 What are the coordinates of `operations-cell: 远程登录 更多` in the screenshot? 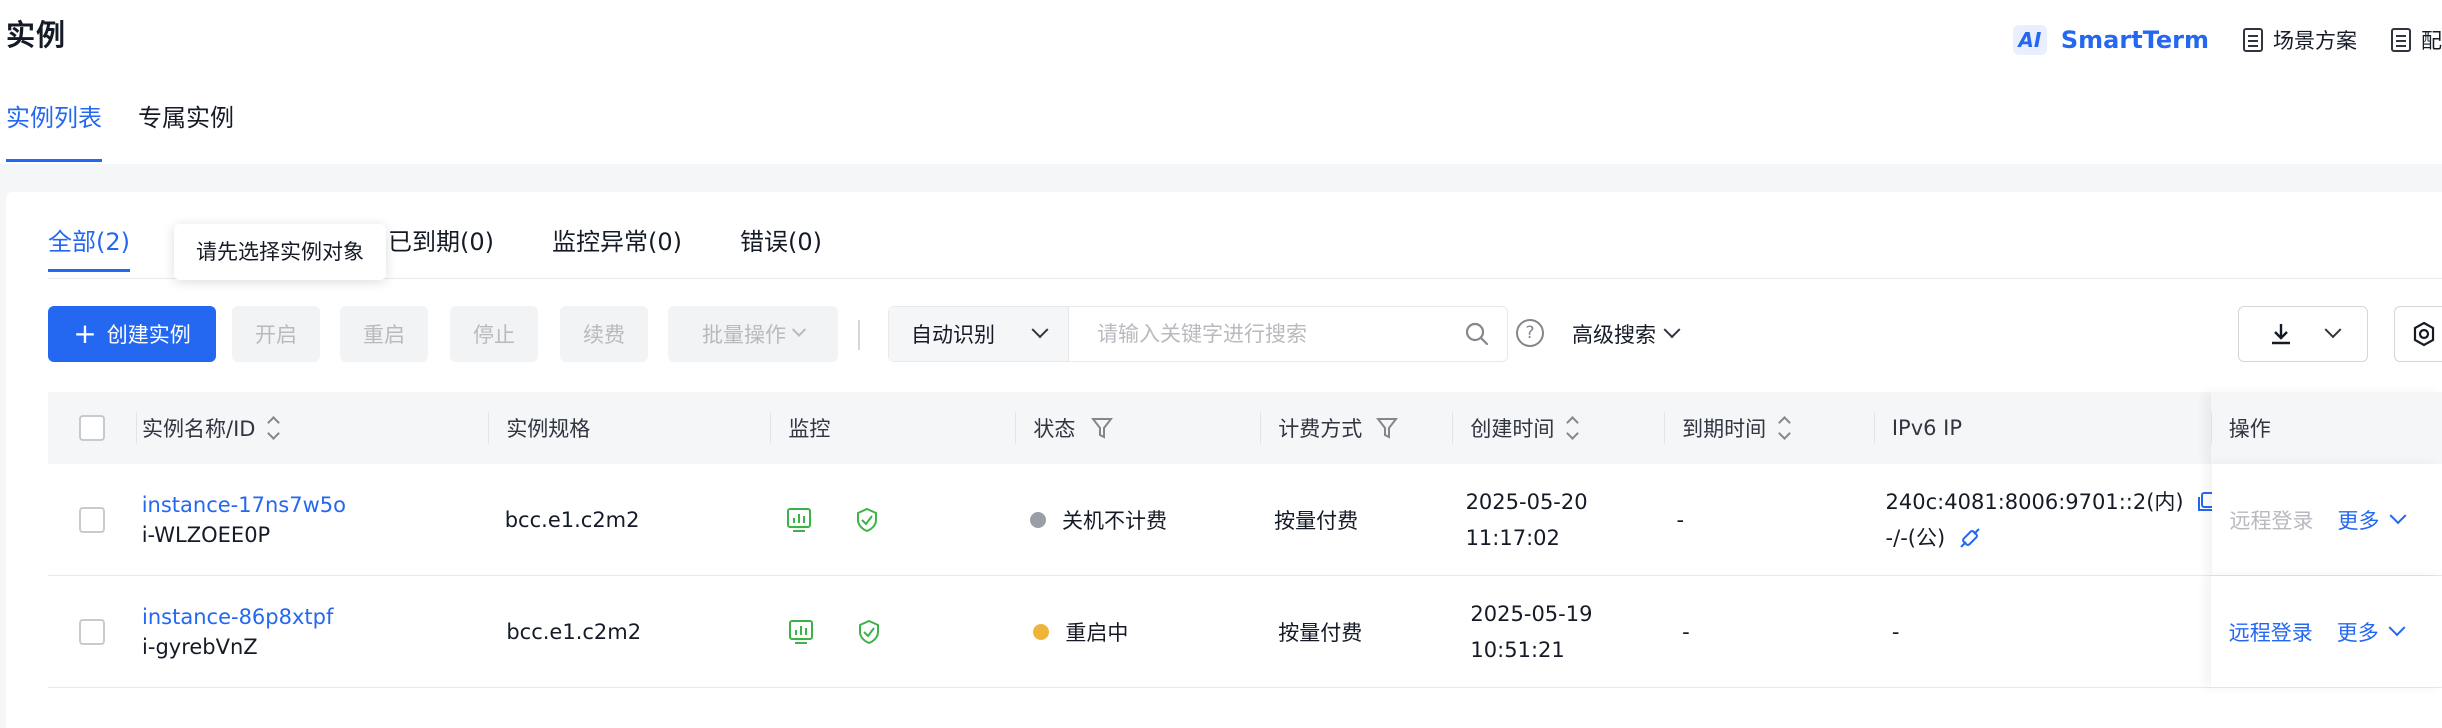 It's located at (2326, 519).